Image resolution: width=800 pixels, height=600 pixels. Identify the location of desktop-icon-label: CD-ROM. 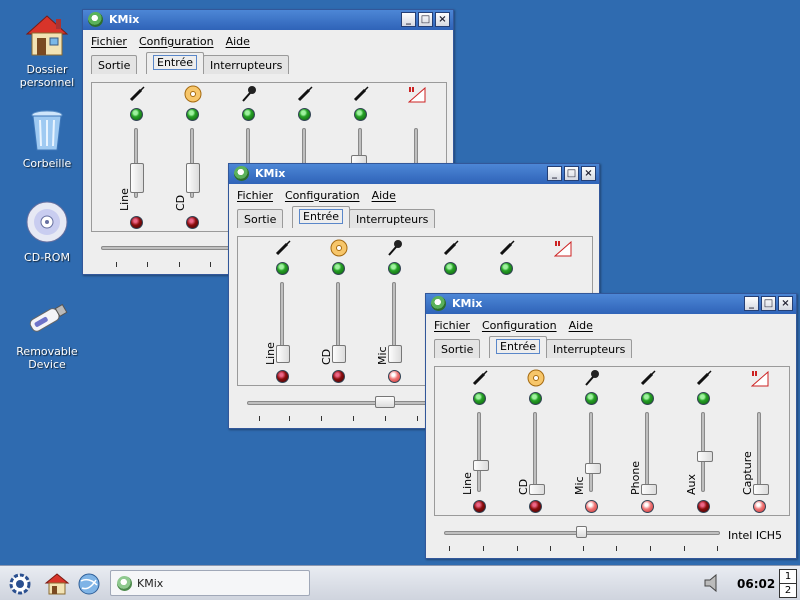
(47, 257).